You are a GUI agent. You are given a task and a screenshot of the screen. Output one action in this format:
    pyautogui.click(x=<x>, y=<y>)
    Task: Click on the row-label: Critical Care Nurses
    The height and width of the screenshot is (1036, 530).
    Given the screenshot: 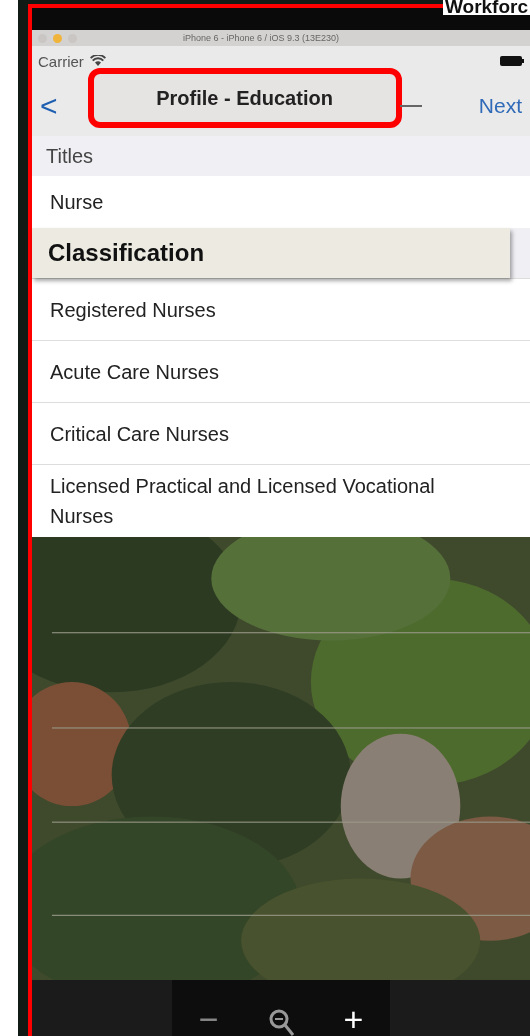 What is the action you would take?
    pyautogui.click(x=139, y=434)
    